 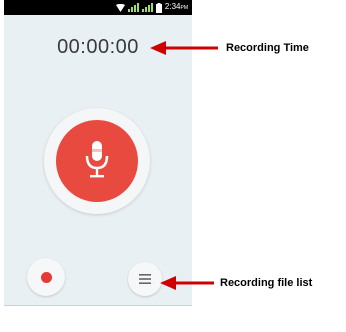 I want to click on microphone-icon, so click(x=97, y=161).